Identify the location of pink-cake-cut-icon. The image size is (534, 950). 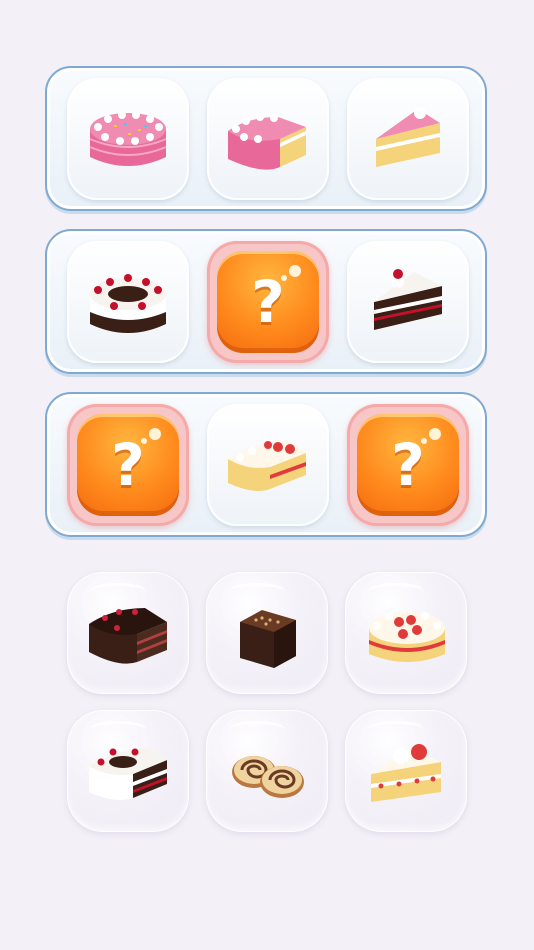
(268, 139).